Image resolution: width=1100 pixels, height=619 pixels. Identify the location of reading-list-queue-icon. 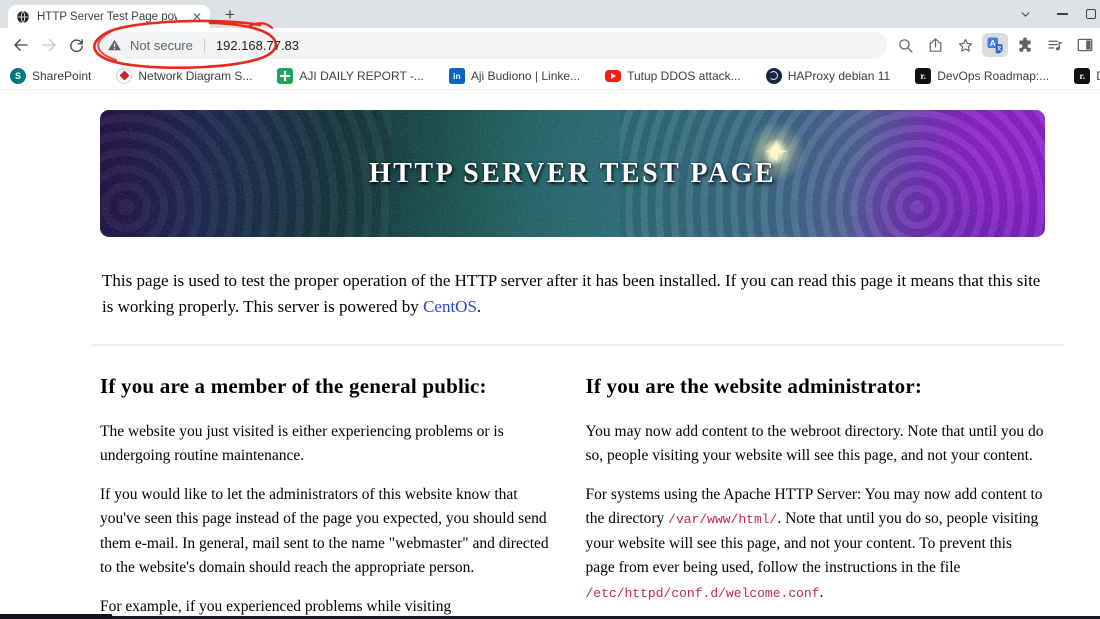
(1055, 45).